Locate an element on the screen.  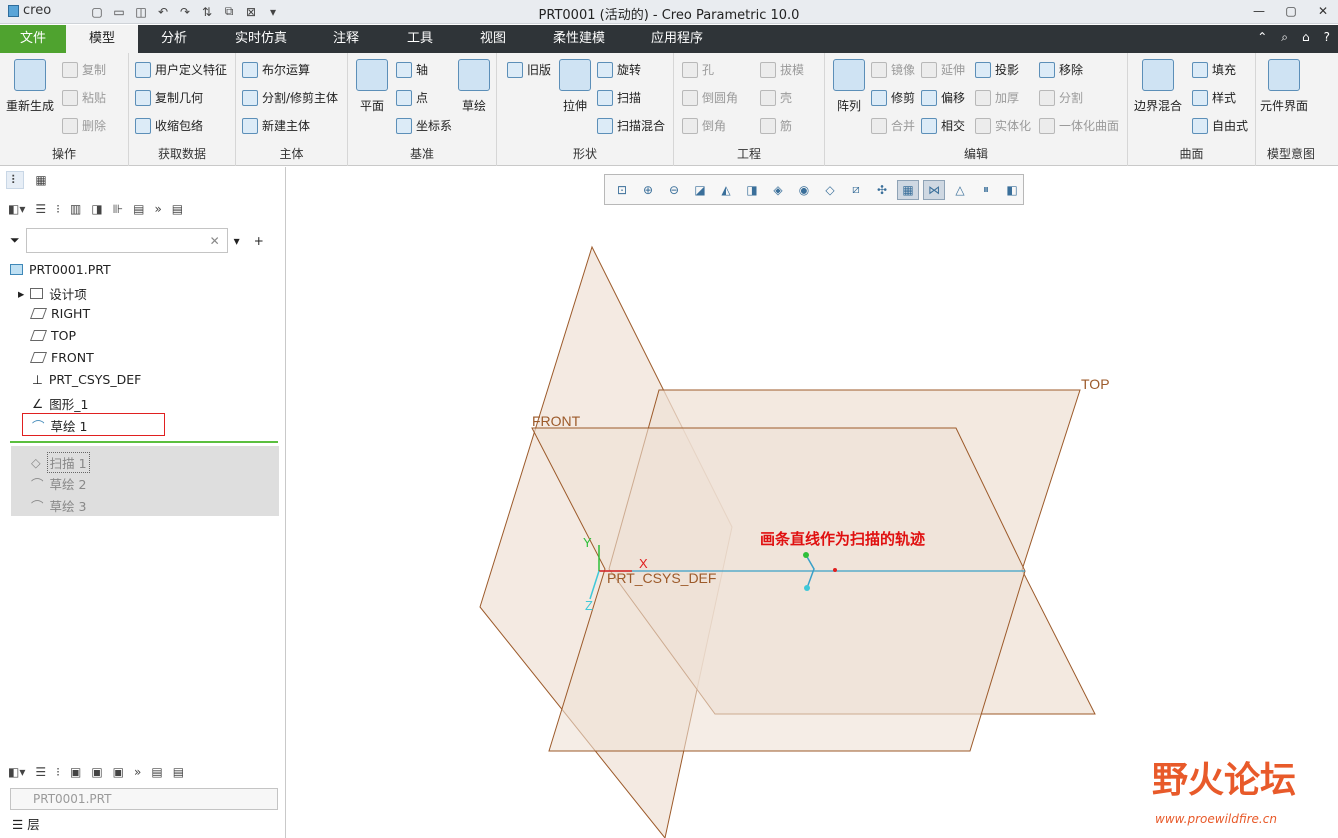
datum-display-icon: ⧄ is located at coordinates (856, 190).